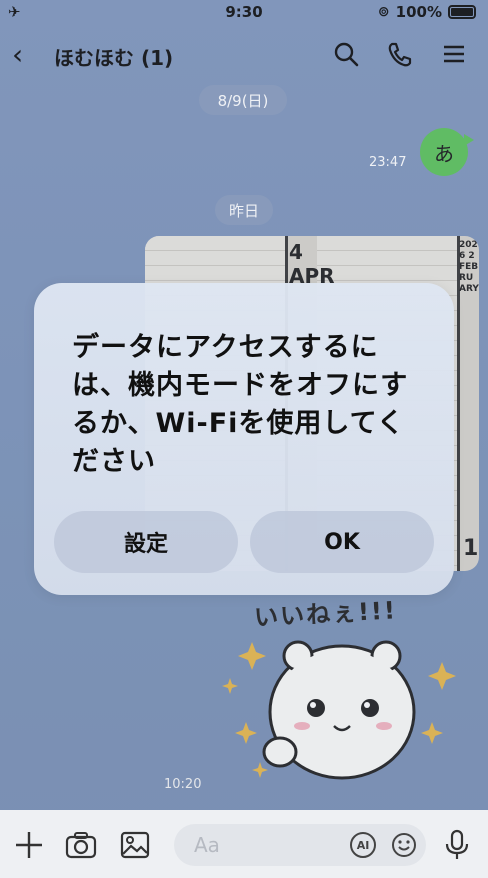  I want to click on image-icon, so click(135, 845).